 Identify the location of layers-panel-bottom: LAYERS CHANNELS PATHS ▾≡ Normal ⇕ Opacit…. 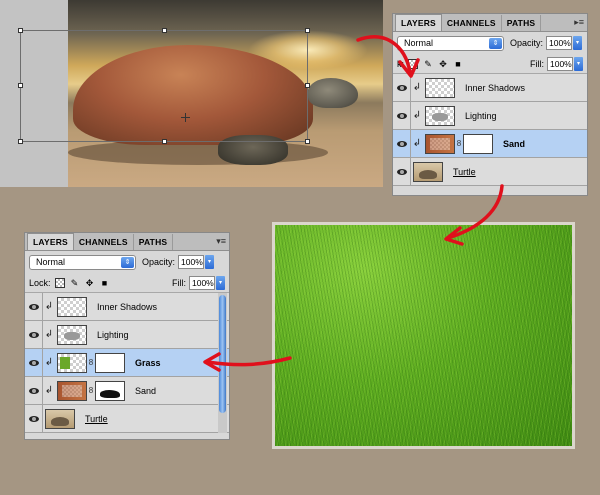
(127, 336).